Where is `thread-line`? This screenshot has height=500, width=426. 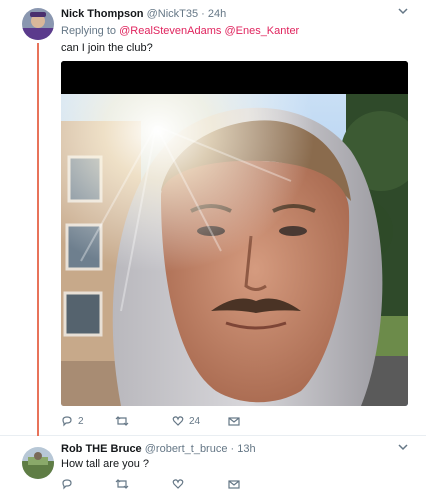 thread-line is located at coordinates (38, 241).